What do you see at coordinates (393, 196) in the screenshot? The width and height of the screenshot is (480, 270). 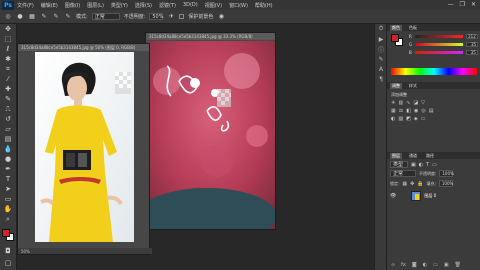 I see `layer-visibility-eye-icon: 👁` at bounding box center [393, 196].